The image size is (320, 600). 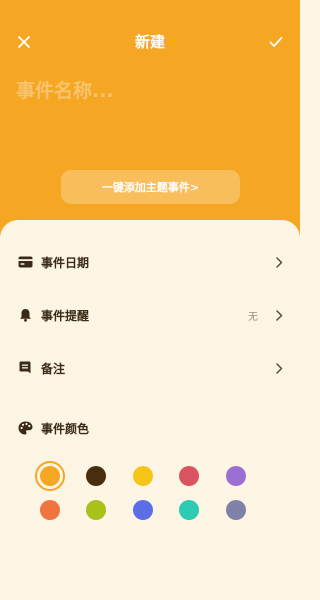 I want to click on confirm-button, so click(x=276, y=42).